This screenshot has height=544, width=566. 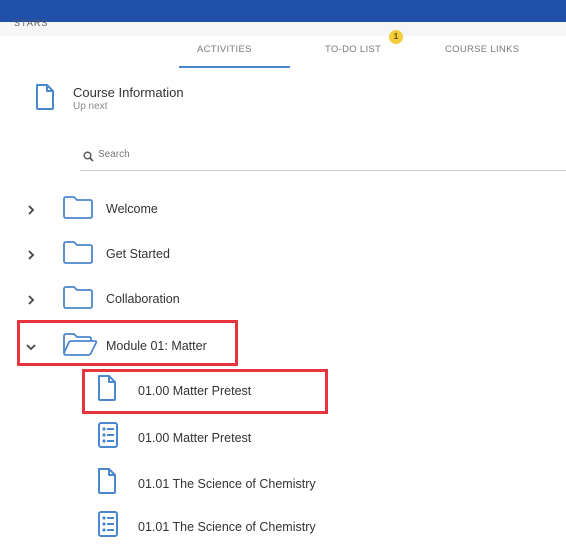 What do you see at coordinates (283, 11) in the screenshot?
I see `app-header-bar` at bounding box center [283, 11].